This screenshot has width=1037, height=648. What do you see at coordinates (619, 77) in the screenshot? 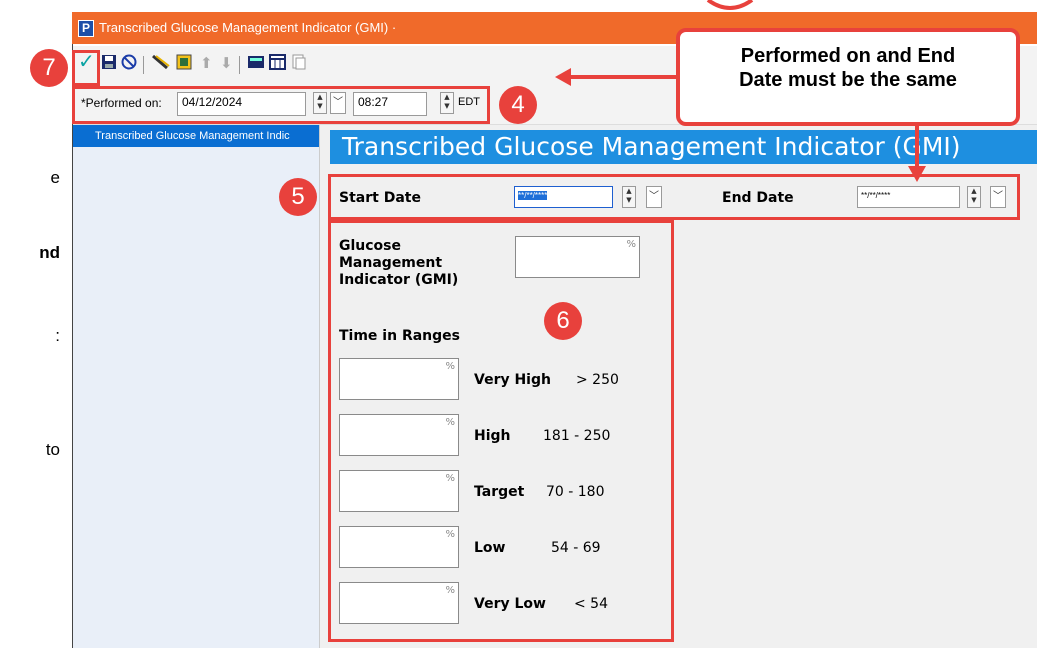
I see `arrow-to-toolbar-icon` at bounding box center [619, 77].